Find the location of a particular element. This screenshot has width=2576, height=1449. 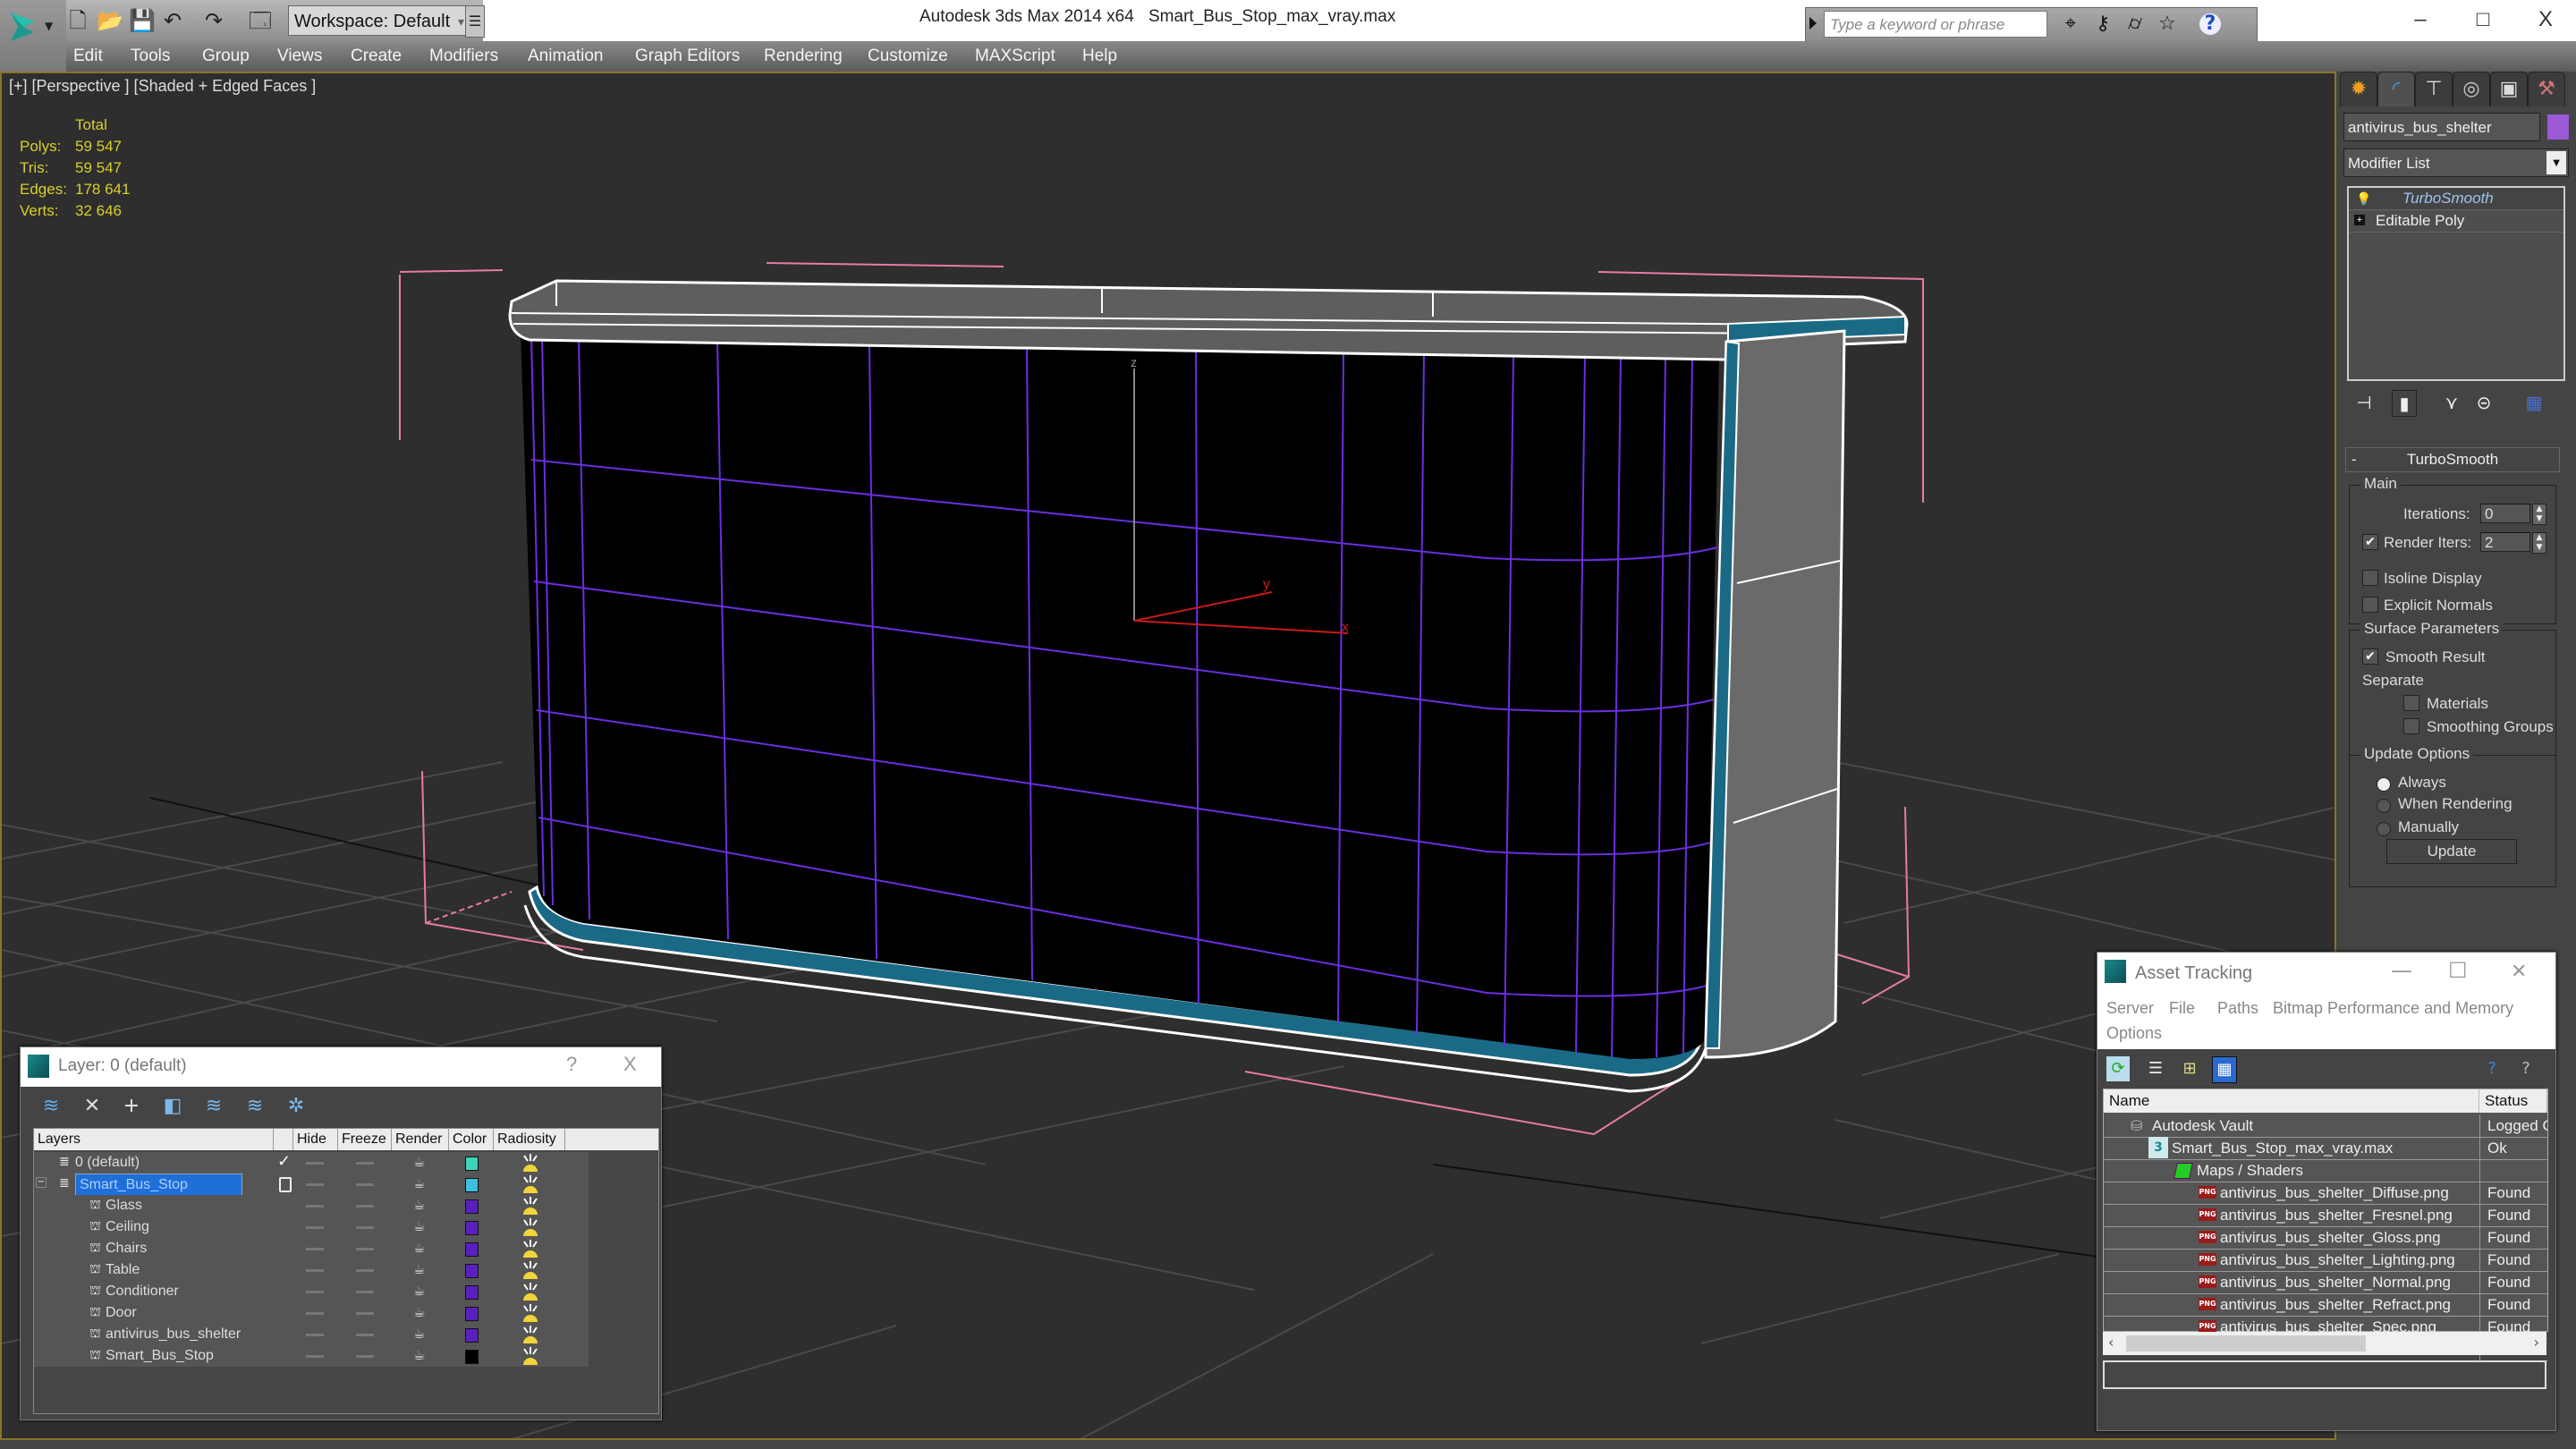

update-when-rendering-radio is located at coordinates (2384, 806).